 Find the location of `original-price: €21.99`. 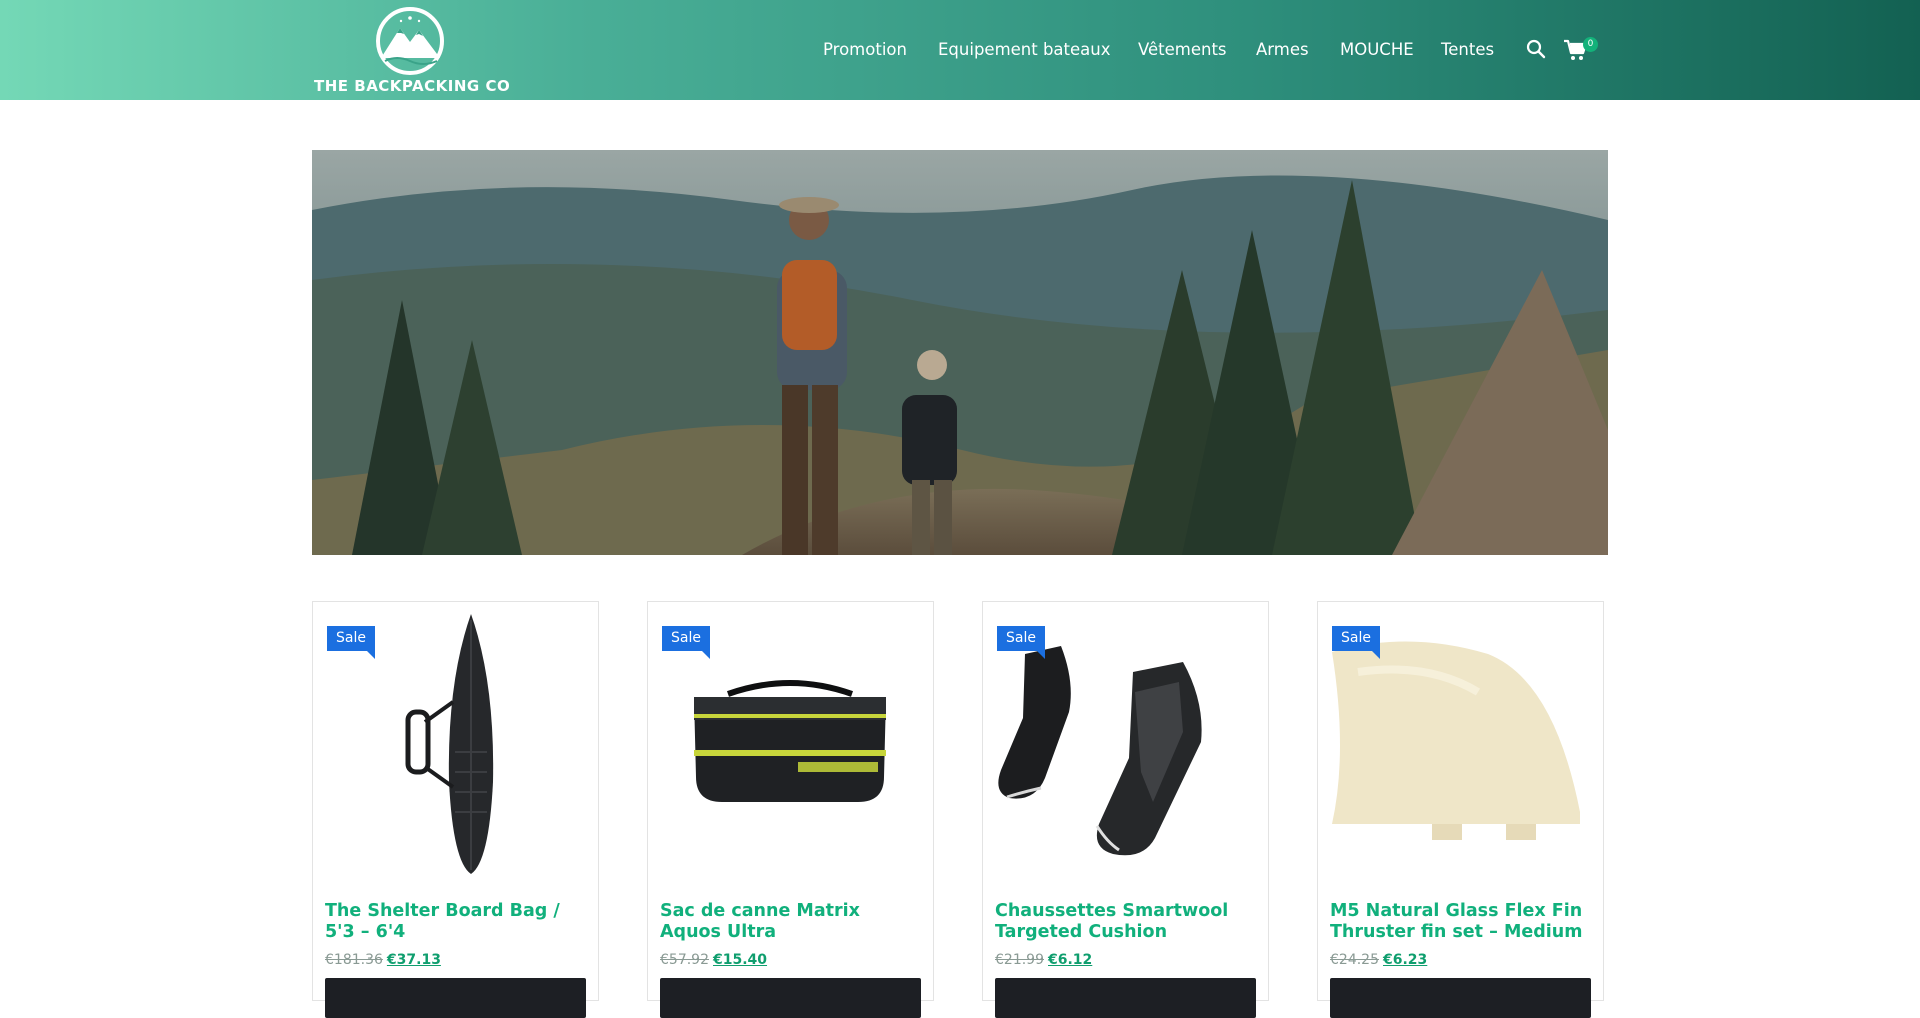

original-price: €21.99 is located at coordinates (1019, 960).